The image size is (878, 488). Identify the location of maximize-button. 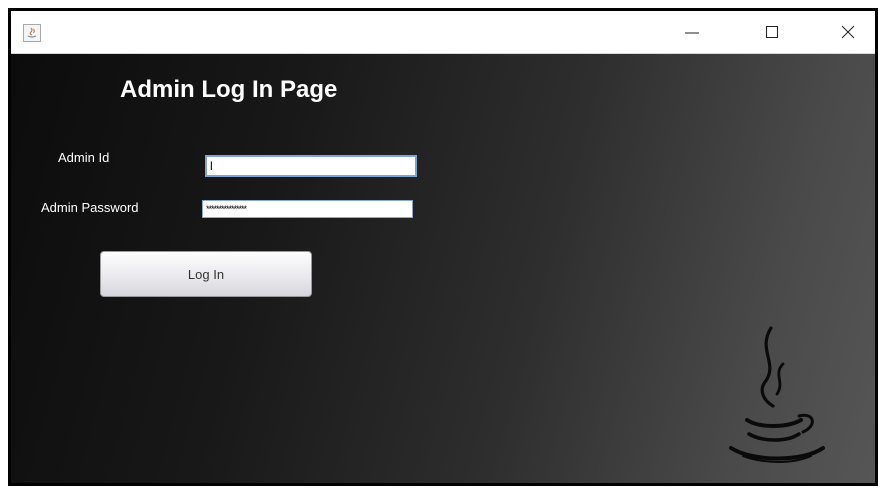
(772, 32).